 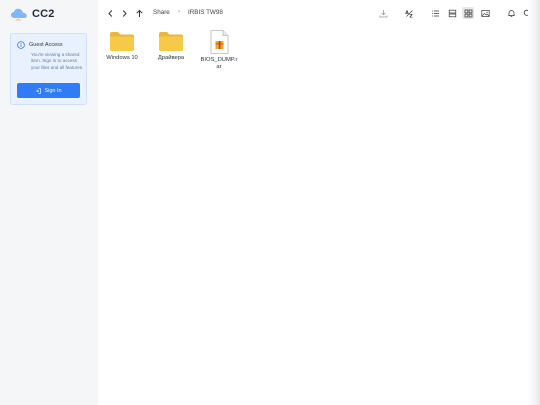 I want to click on rows-view-icon, so click(x=452, y=13).